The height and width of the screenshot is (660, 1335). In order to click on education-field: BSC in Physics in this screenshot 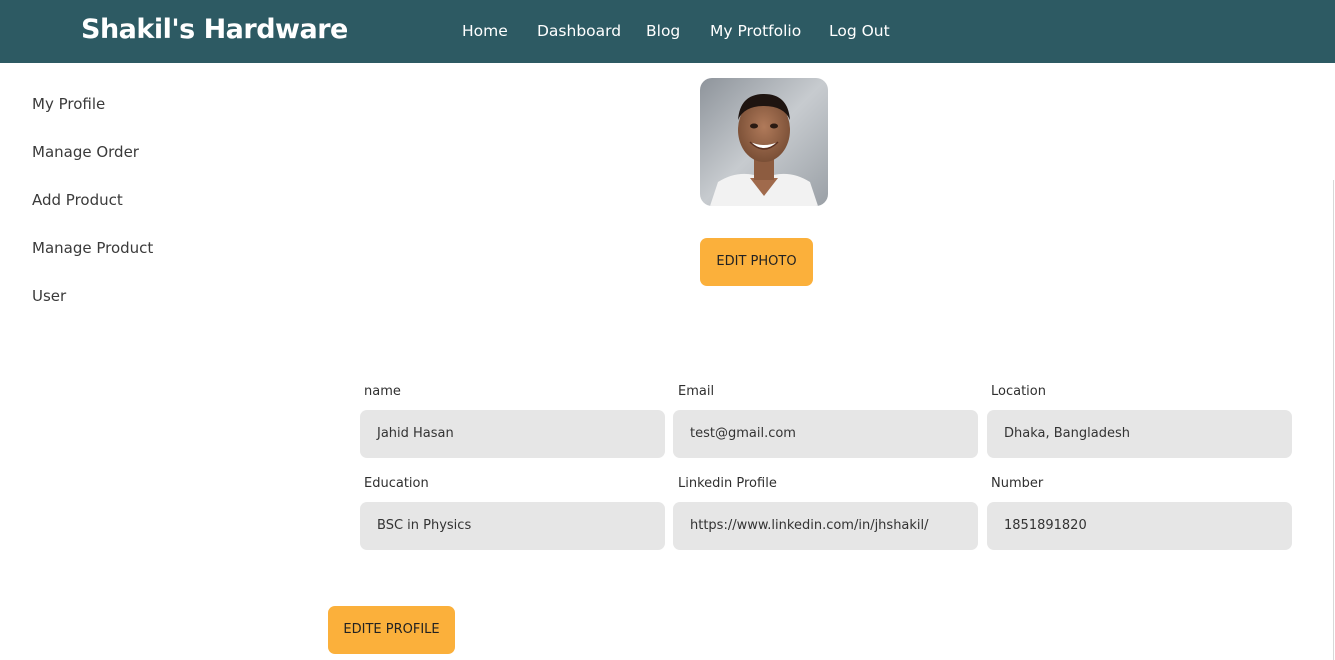, I will do `click(512, 526)`.